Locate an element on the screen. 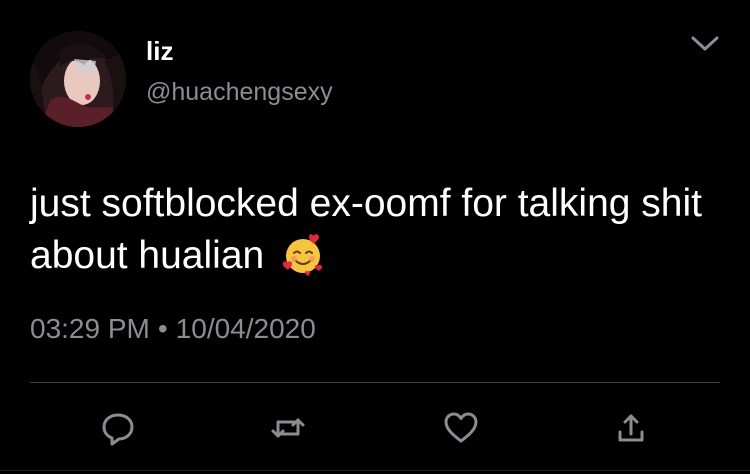 This screenshot has height=474, width=750. bottom-border is located at coordinates (375, 470).